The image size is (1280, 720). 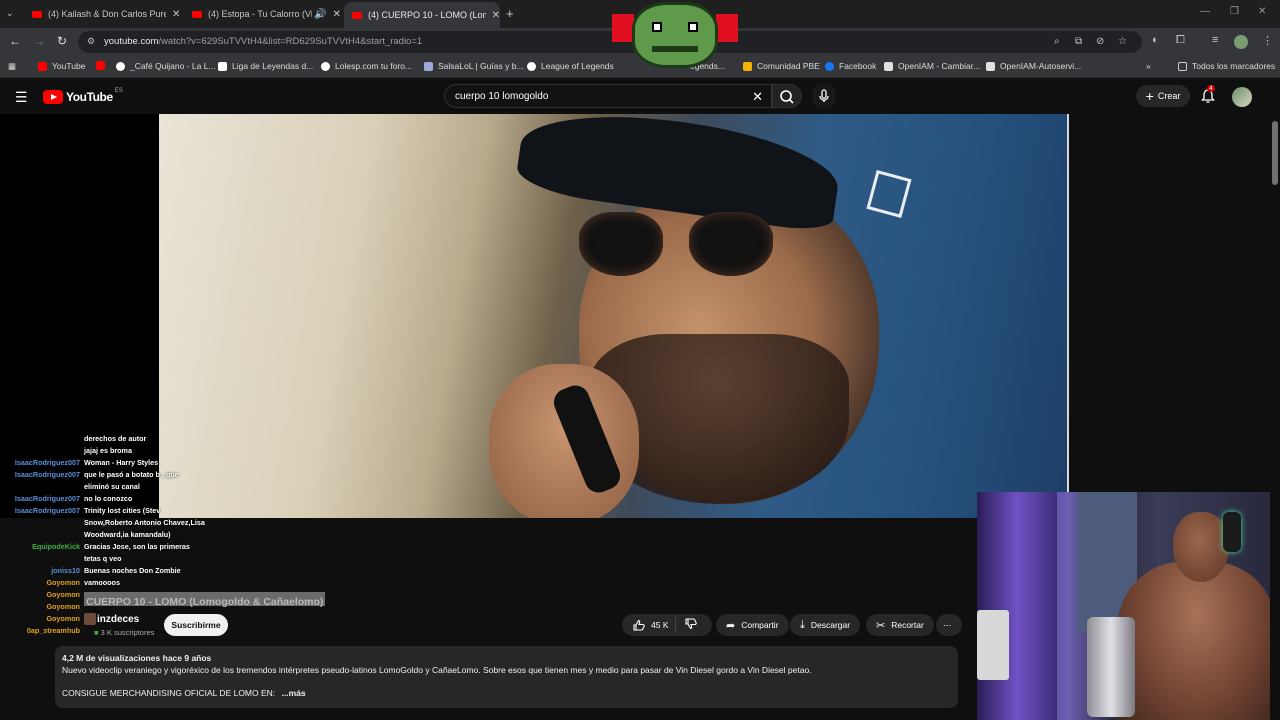 What do you see at coordinates (118, 619) in the screenshot?
I see `channel-name: inzdeces` at bounding box center [118, 619].